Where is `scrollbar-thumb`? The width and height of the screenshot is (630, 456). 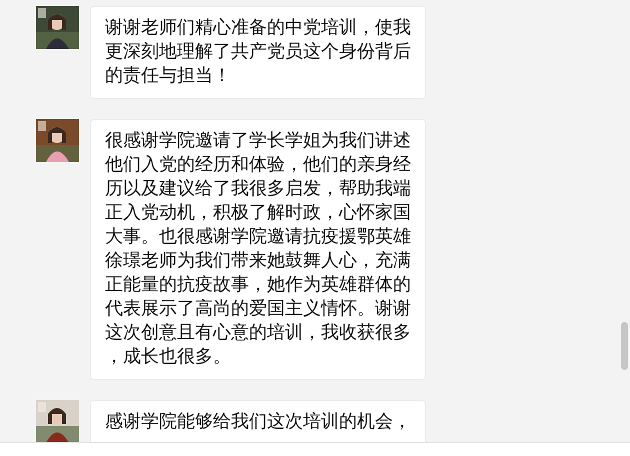
scrollbar-thumb is located at coordinates (624, 346).